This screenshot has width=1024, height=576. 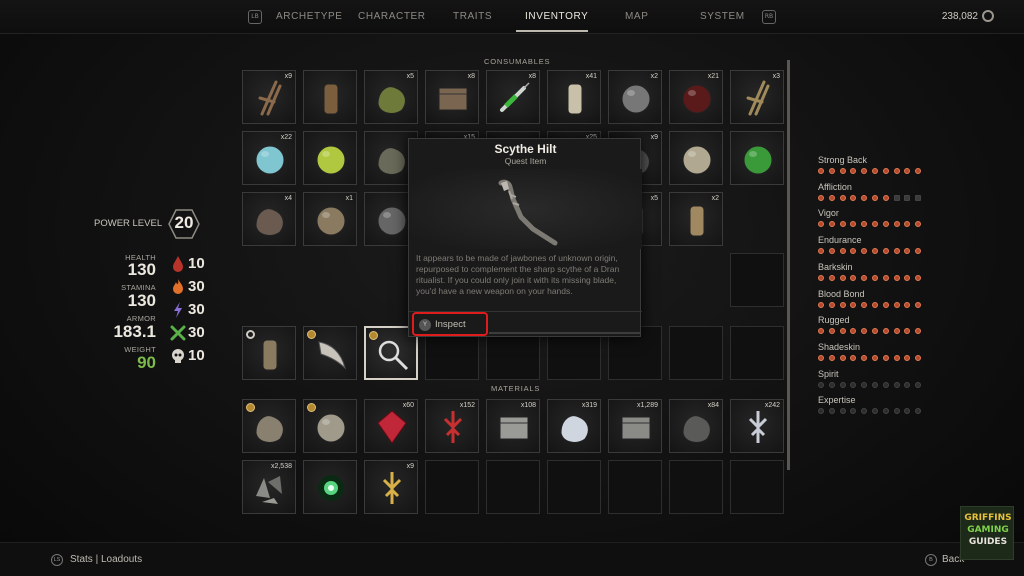 I want to click on inventory-scrollbar, so click(x=788, y=265).